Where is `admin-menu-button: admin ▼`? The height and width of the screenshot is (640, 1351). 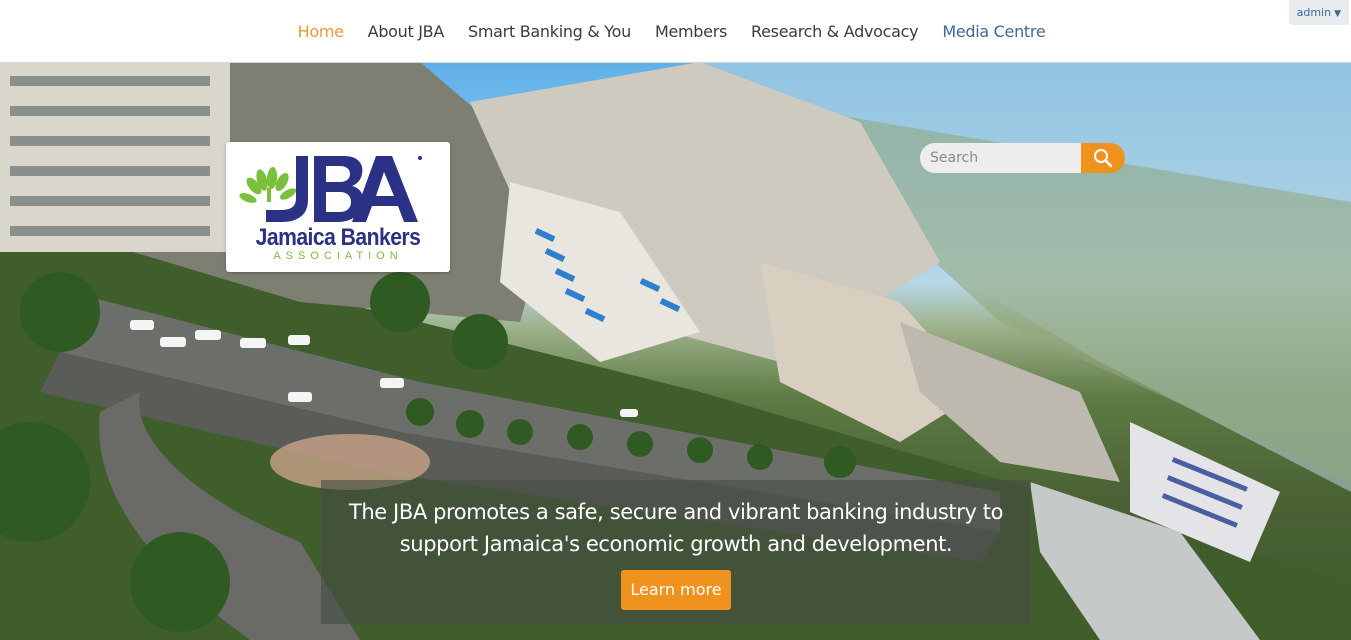 admin-menu-button: admin ▼ is located at coordinates (1318, 12).